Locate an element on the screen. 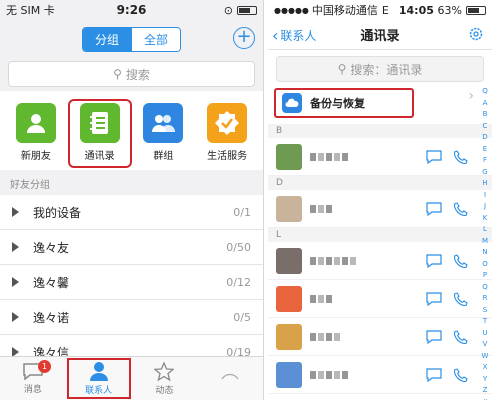  avatar is located at coordinates (289, 374).